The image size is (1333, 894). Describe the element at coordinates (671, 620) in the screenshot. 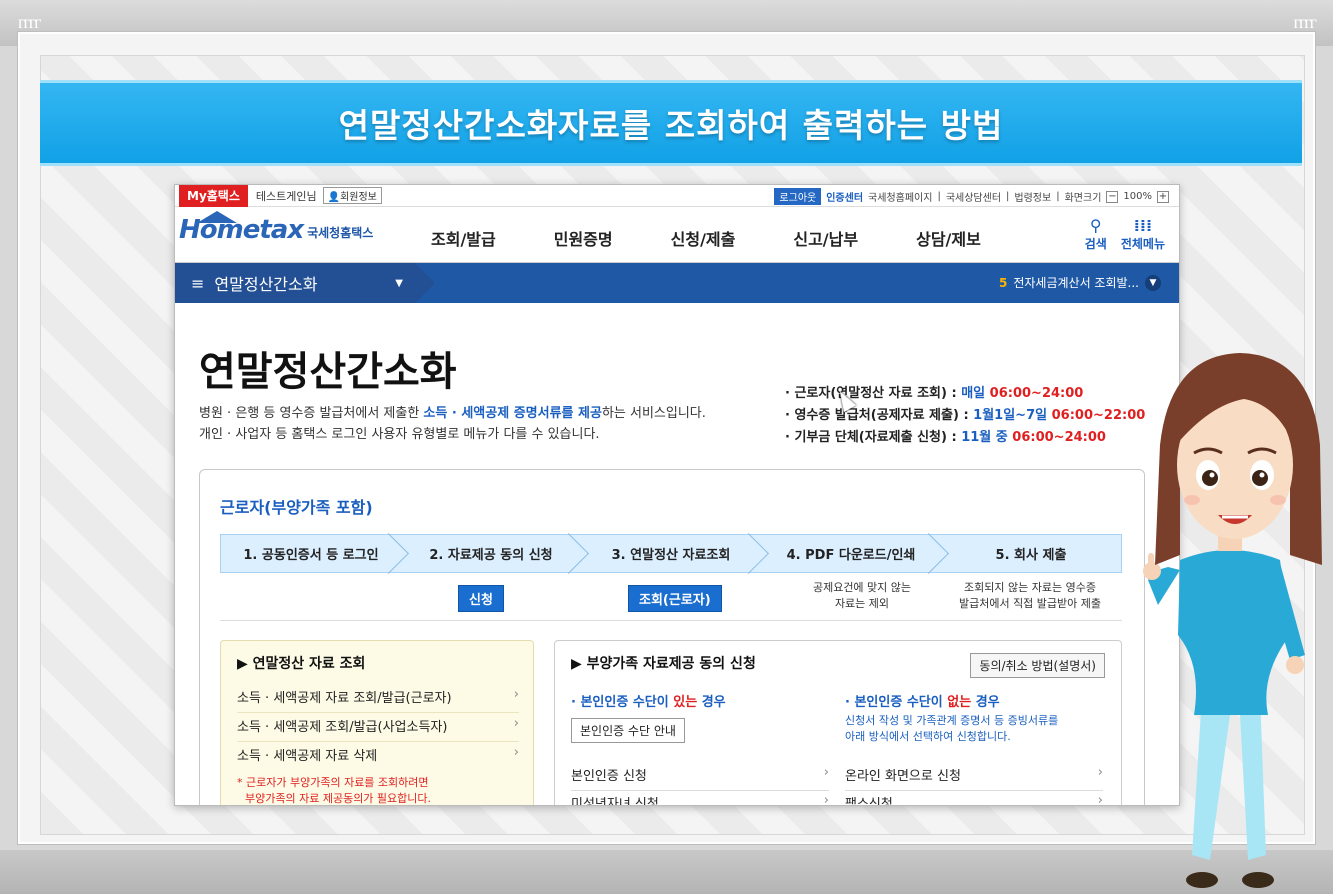

I see `divider` at that location.